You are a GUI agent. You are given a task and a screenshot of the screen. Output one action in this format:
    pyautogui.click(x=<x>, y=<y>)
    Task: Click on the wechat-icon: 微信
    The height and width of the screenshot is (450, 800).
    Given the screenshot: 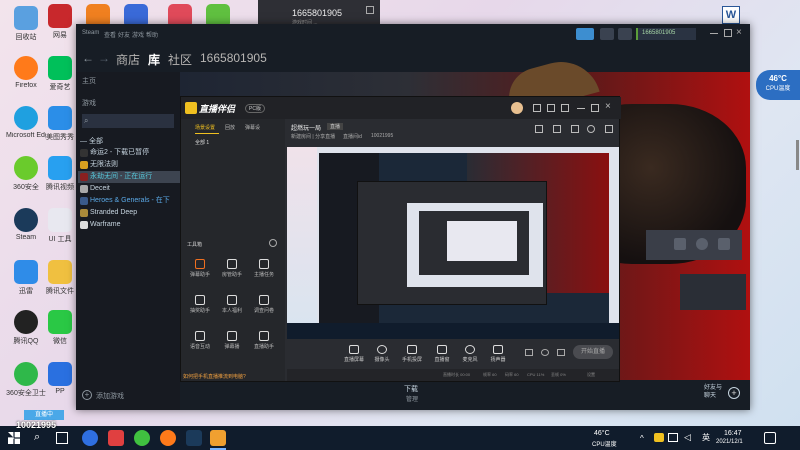 What is the action you would take?
    pyautogui.click(x=60, y=328)
    